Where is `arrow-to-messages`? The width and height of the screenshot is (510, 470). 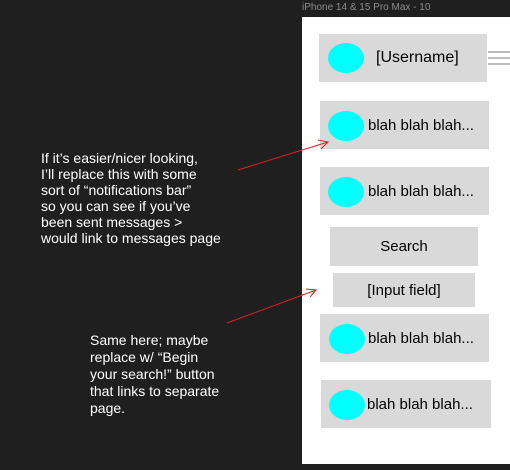
arrow-to-messages is located at coordinates (283, 155).